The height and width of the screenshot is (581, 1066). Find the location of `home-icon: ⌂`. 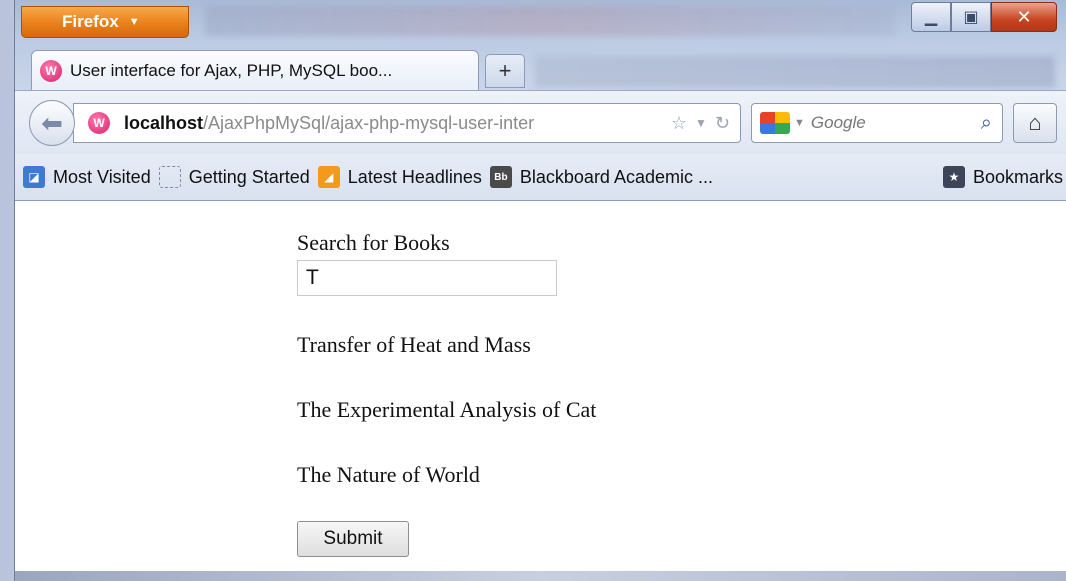

home-icon: ⌂ is located at coordinates (1035, 122).